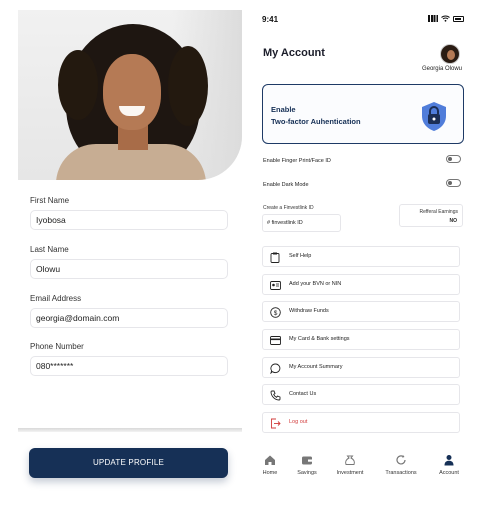 The width and height of the screenshot is (494, 505). Describe the element at coordinates (300, 256) in the screenshot. I see `menu-label: Self Help` at that location.